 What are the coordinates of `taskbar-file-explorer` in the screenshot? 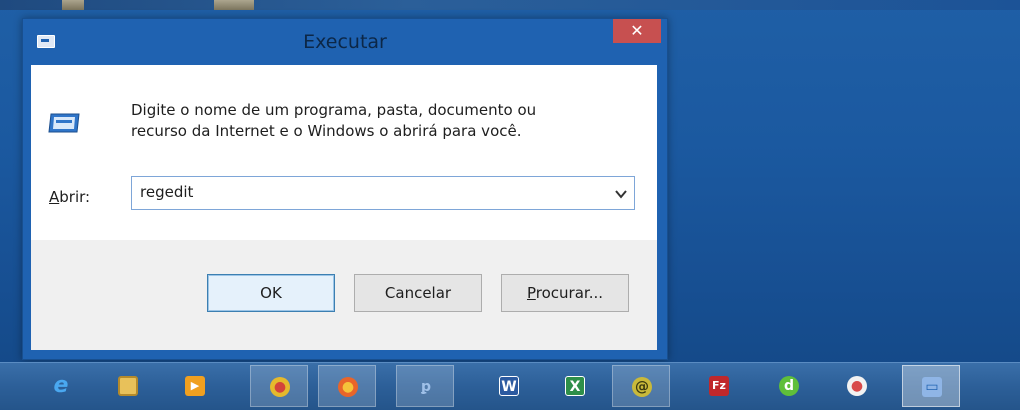 It's located at (128, 386).